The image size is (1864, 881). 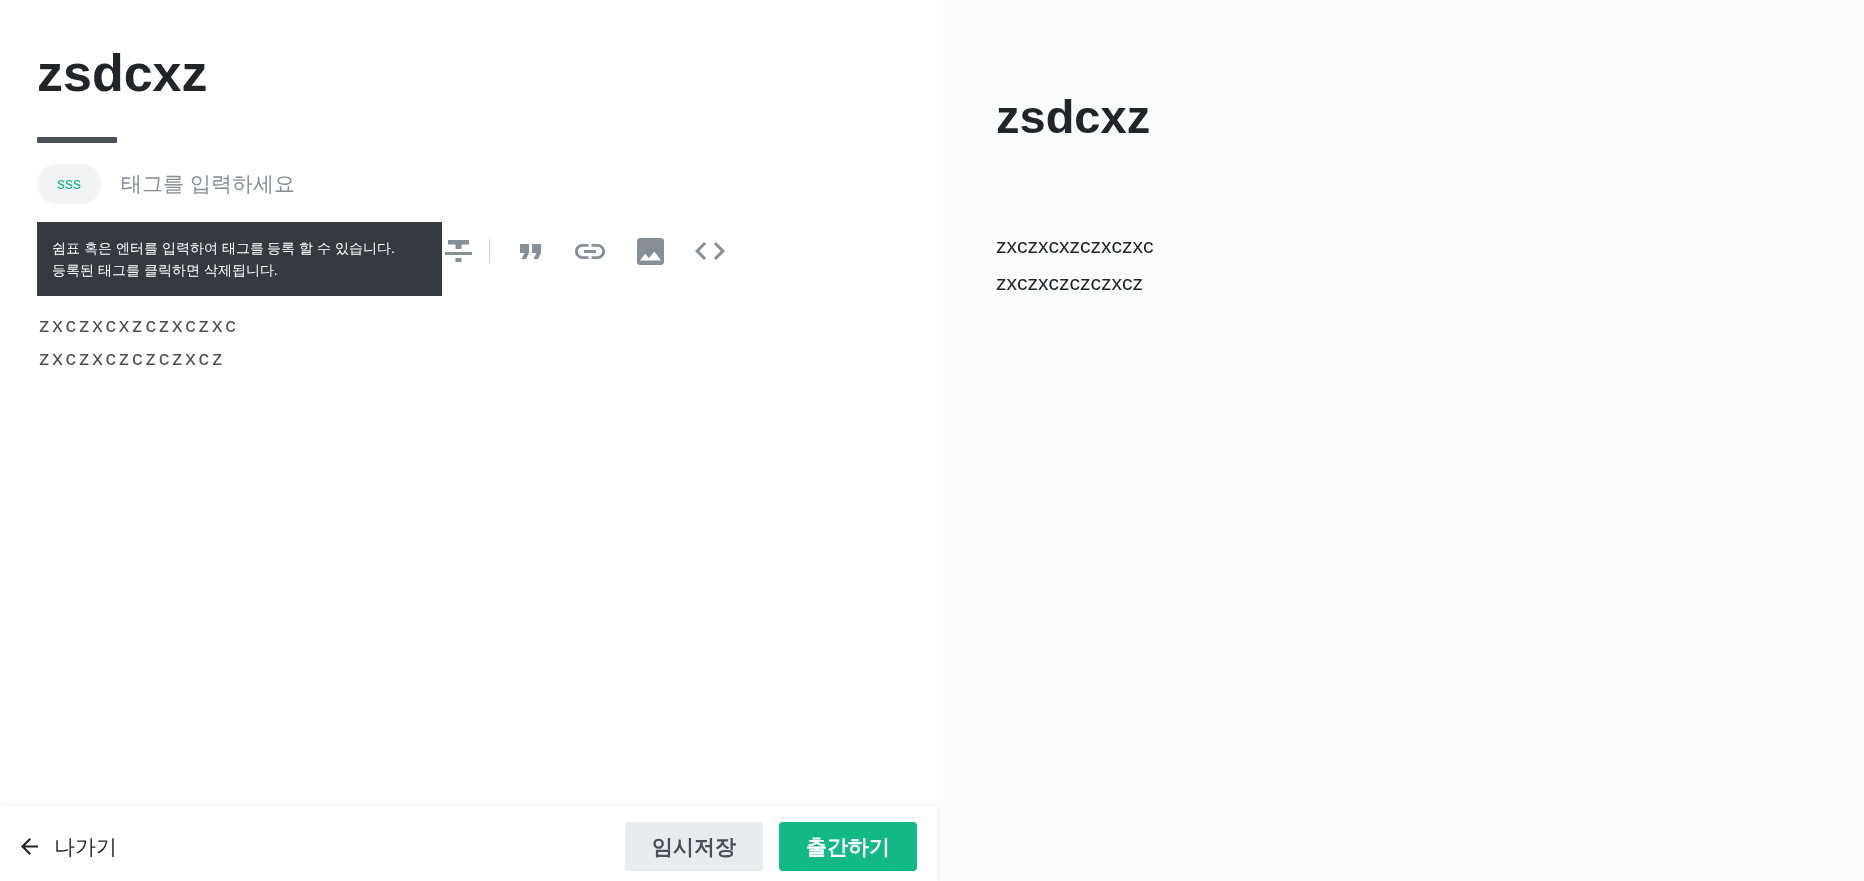 What do you see at coordinates (710, 251) in the screenshot?
I see `code-icon` at bounding box center [710, 251].